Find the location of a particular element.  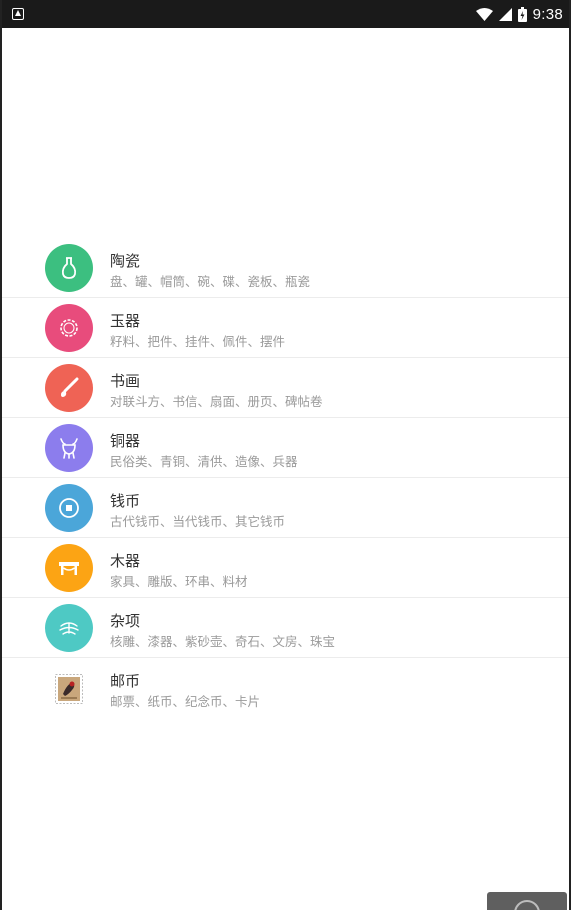

brush-icon is located at coordinates (70, 387).